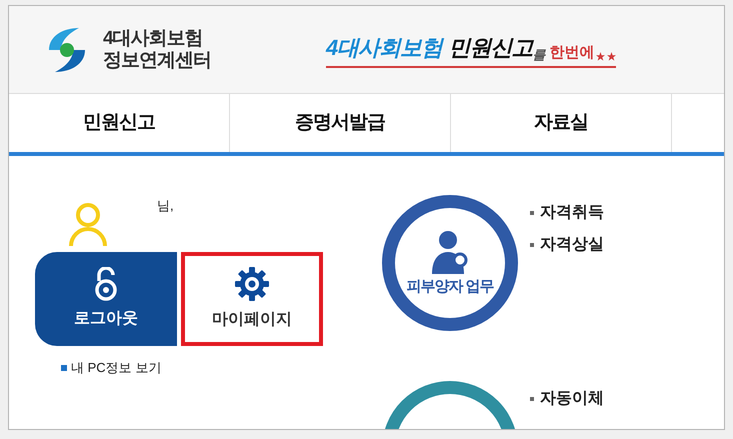 This screenshot has width=733, height=439. I want to click on gear-icon, so click(252, 284).